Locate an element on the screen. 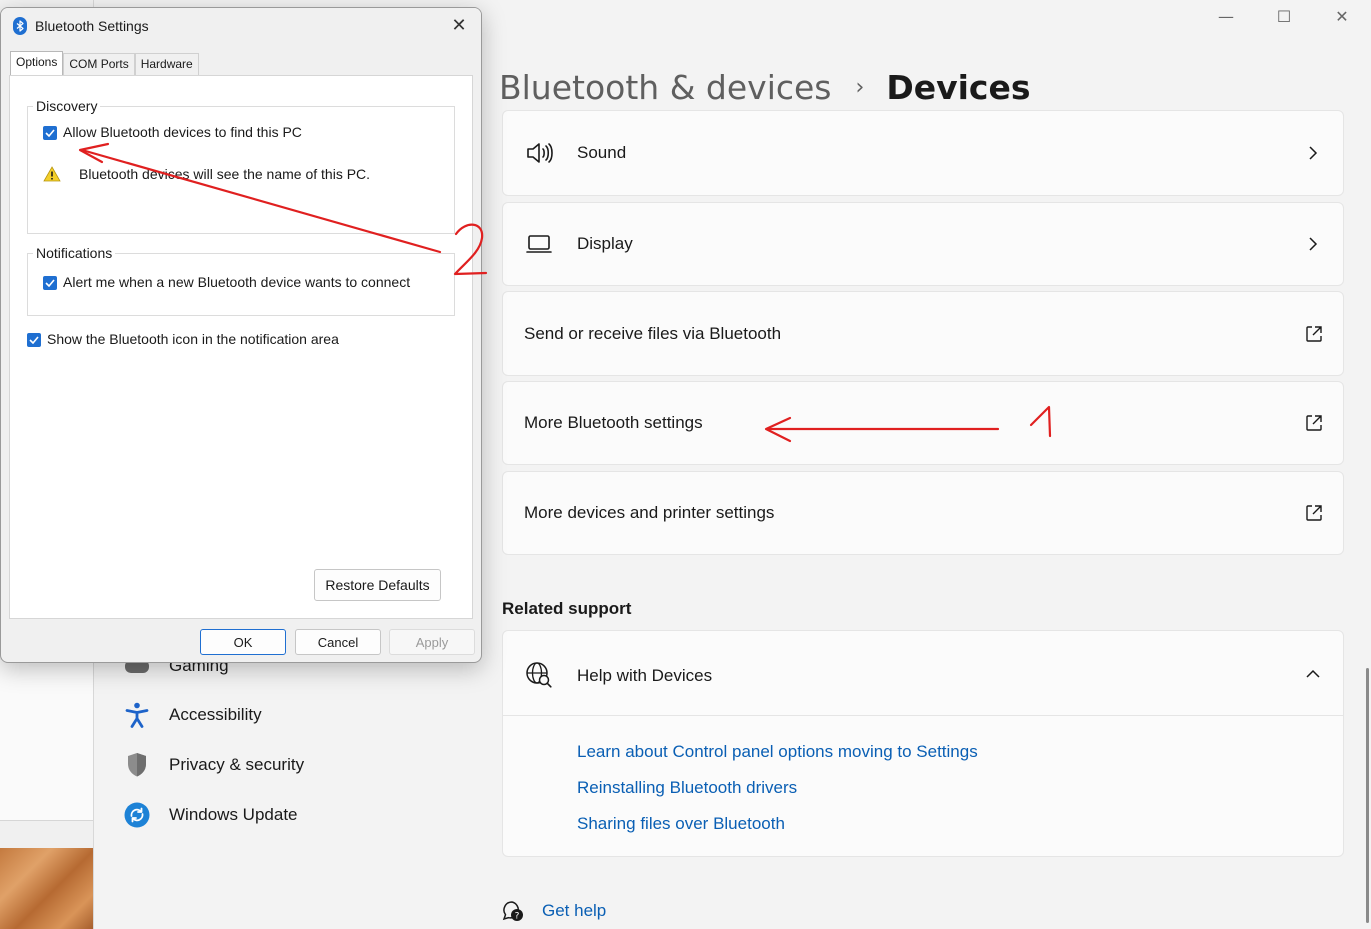 The width and height of the screenshot is (1371, 929). allow-discovery-label: Allow Bluetooth devices to find this PC is located at coordinates (182, 132).